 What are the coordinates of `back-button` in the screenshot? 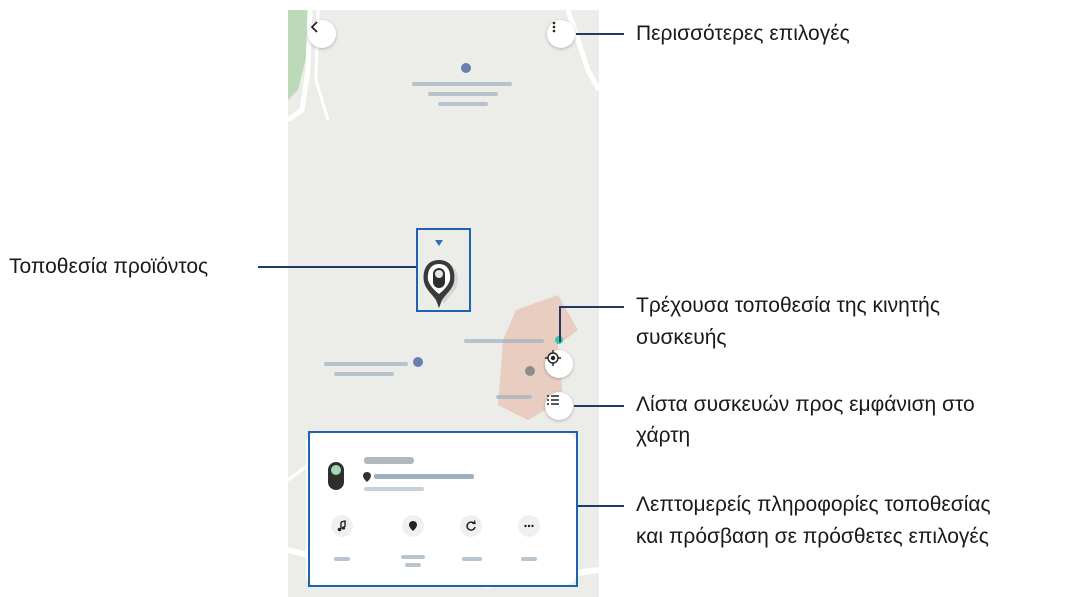 It's located at (322, 34).